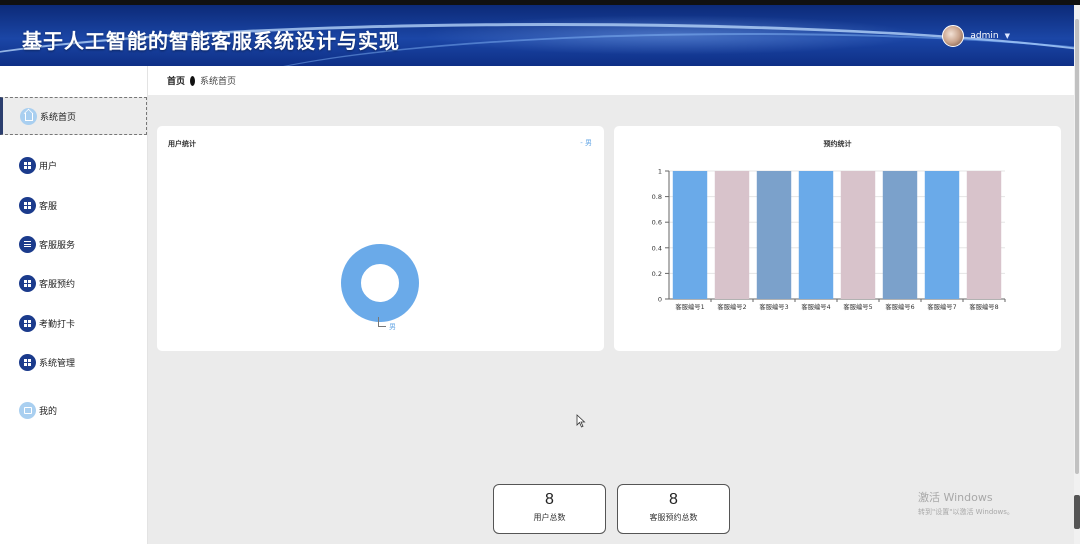 The image size is (1080, 544). Describe the element at coordinates (657, 248) in the screenshot. I see `y-tick-label: 0.4` at that location.